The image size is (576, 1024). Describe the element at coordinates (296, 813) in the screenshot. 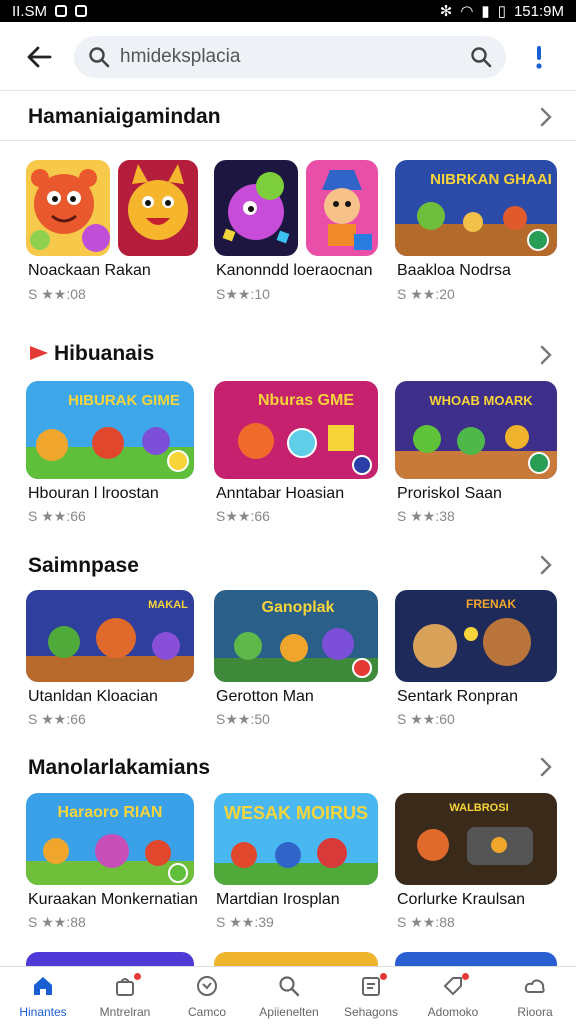

I see `svg-text: WESAK MOIRUS` at that location.